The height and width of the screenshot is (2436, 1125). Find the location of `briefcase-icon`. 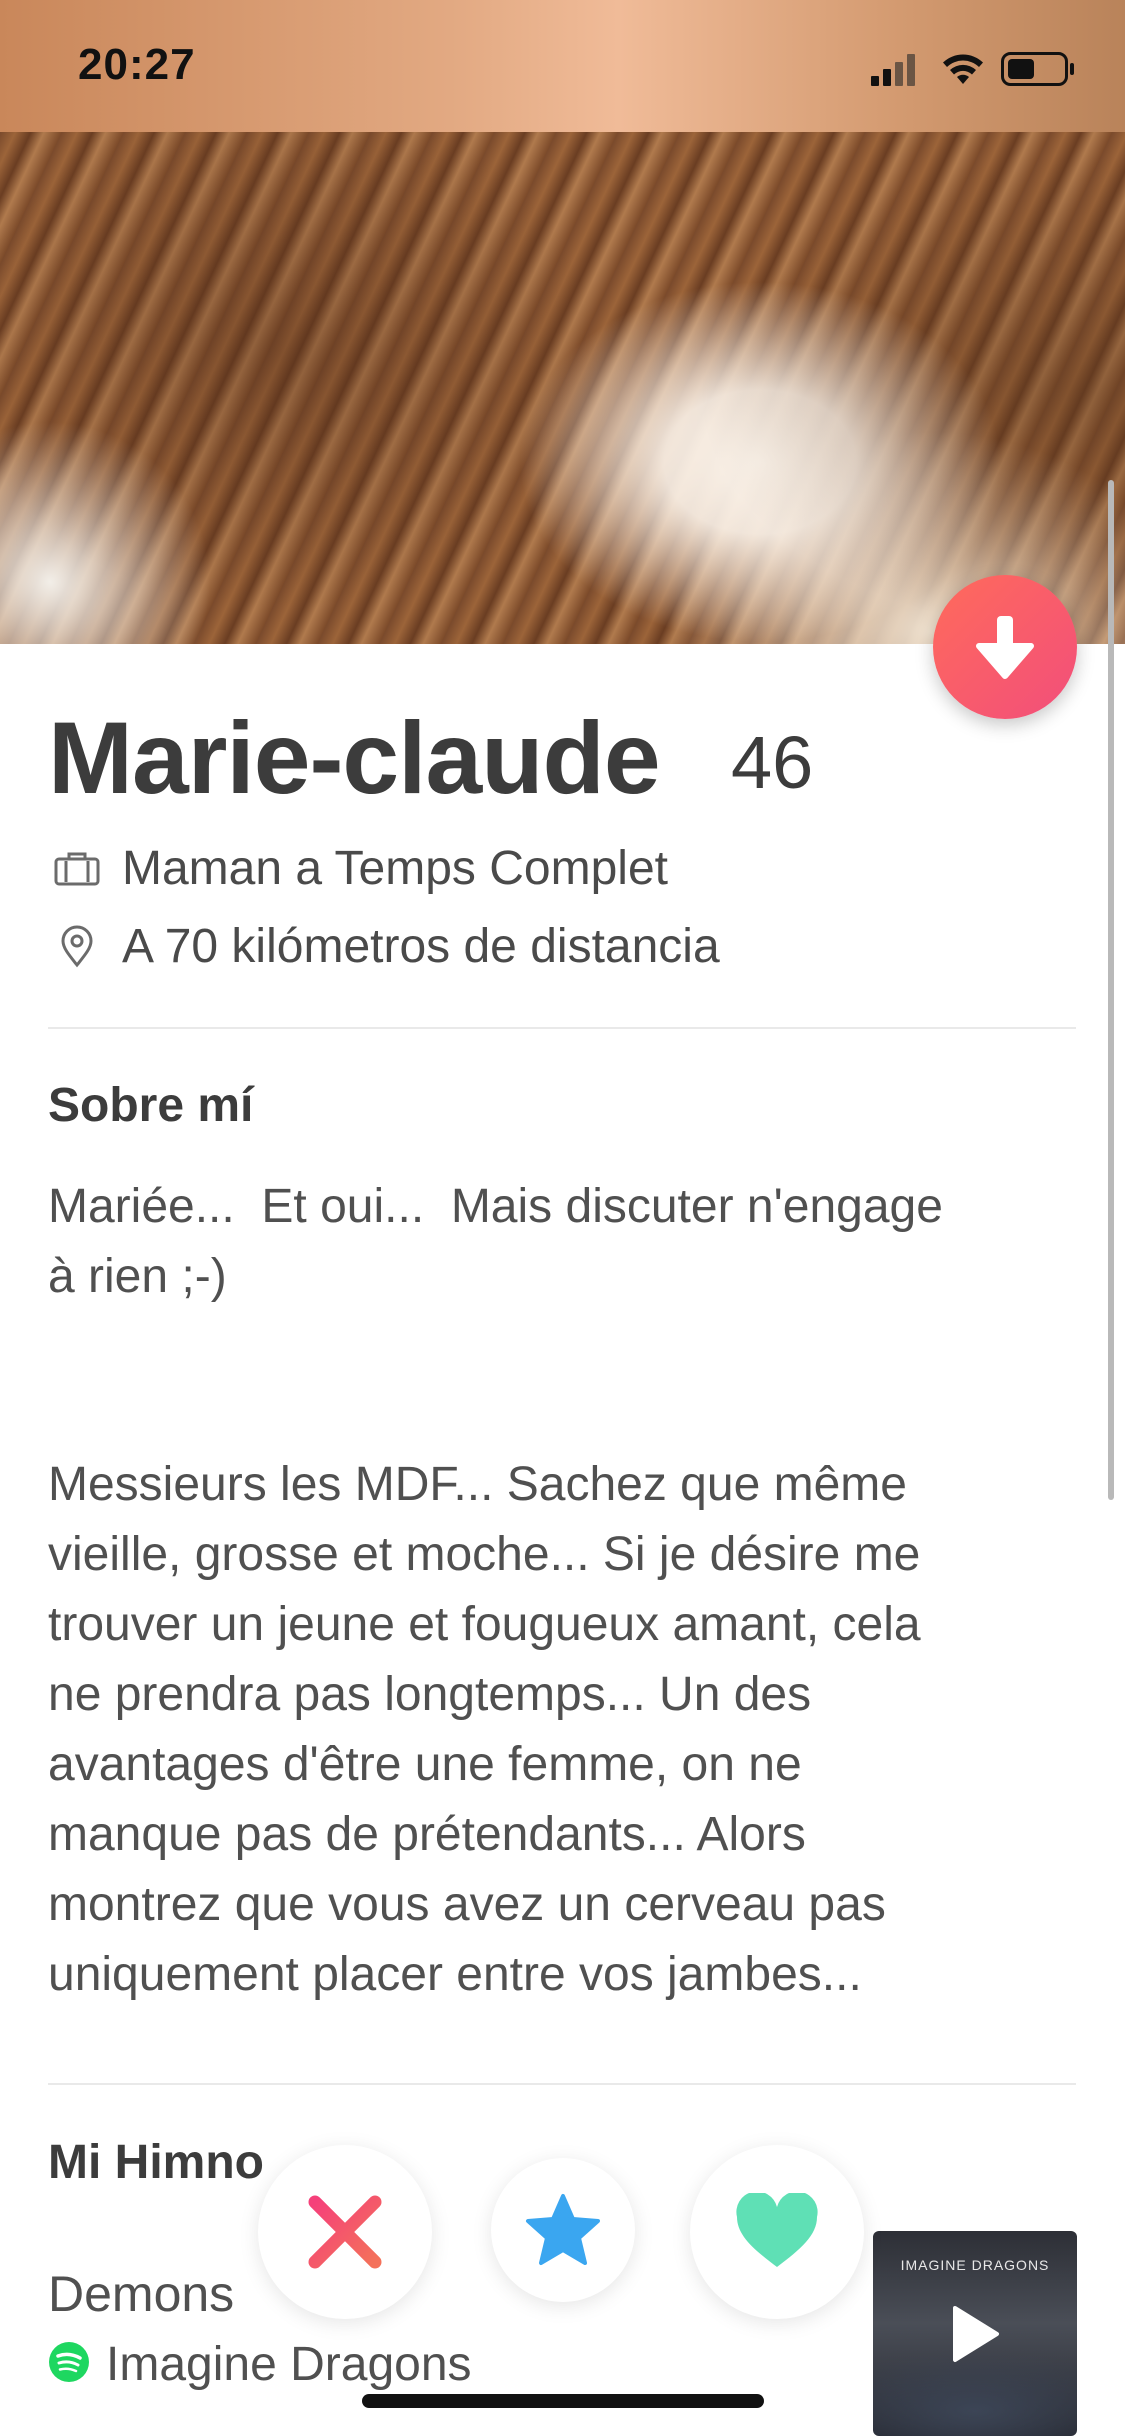

briefcase-icon is located at coordinates (77, 868).